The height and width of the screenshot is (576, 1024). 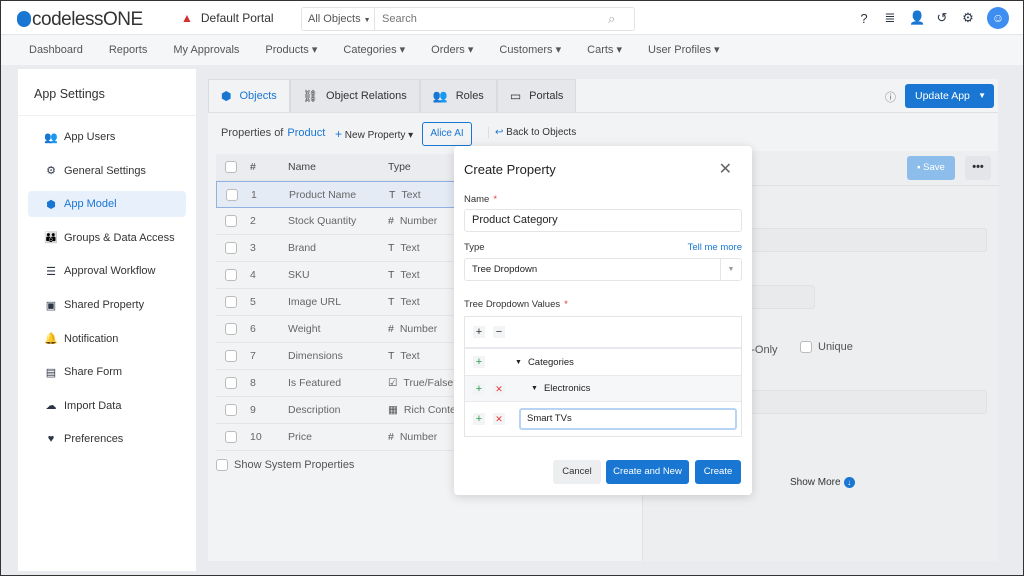 What do you see at coordinates (532, 132) in the screenshot?
I see `back-to-objects-button: ↩ Back to Objects` at bounding box center [532, 132].